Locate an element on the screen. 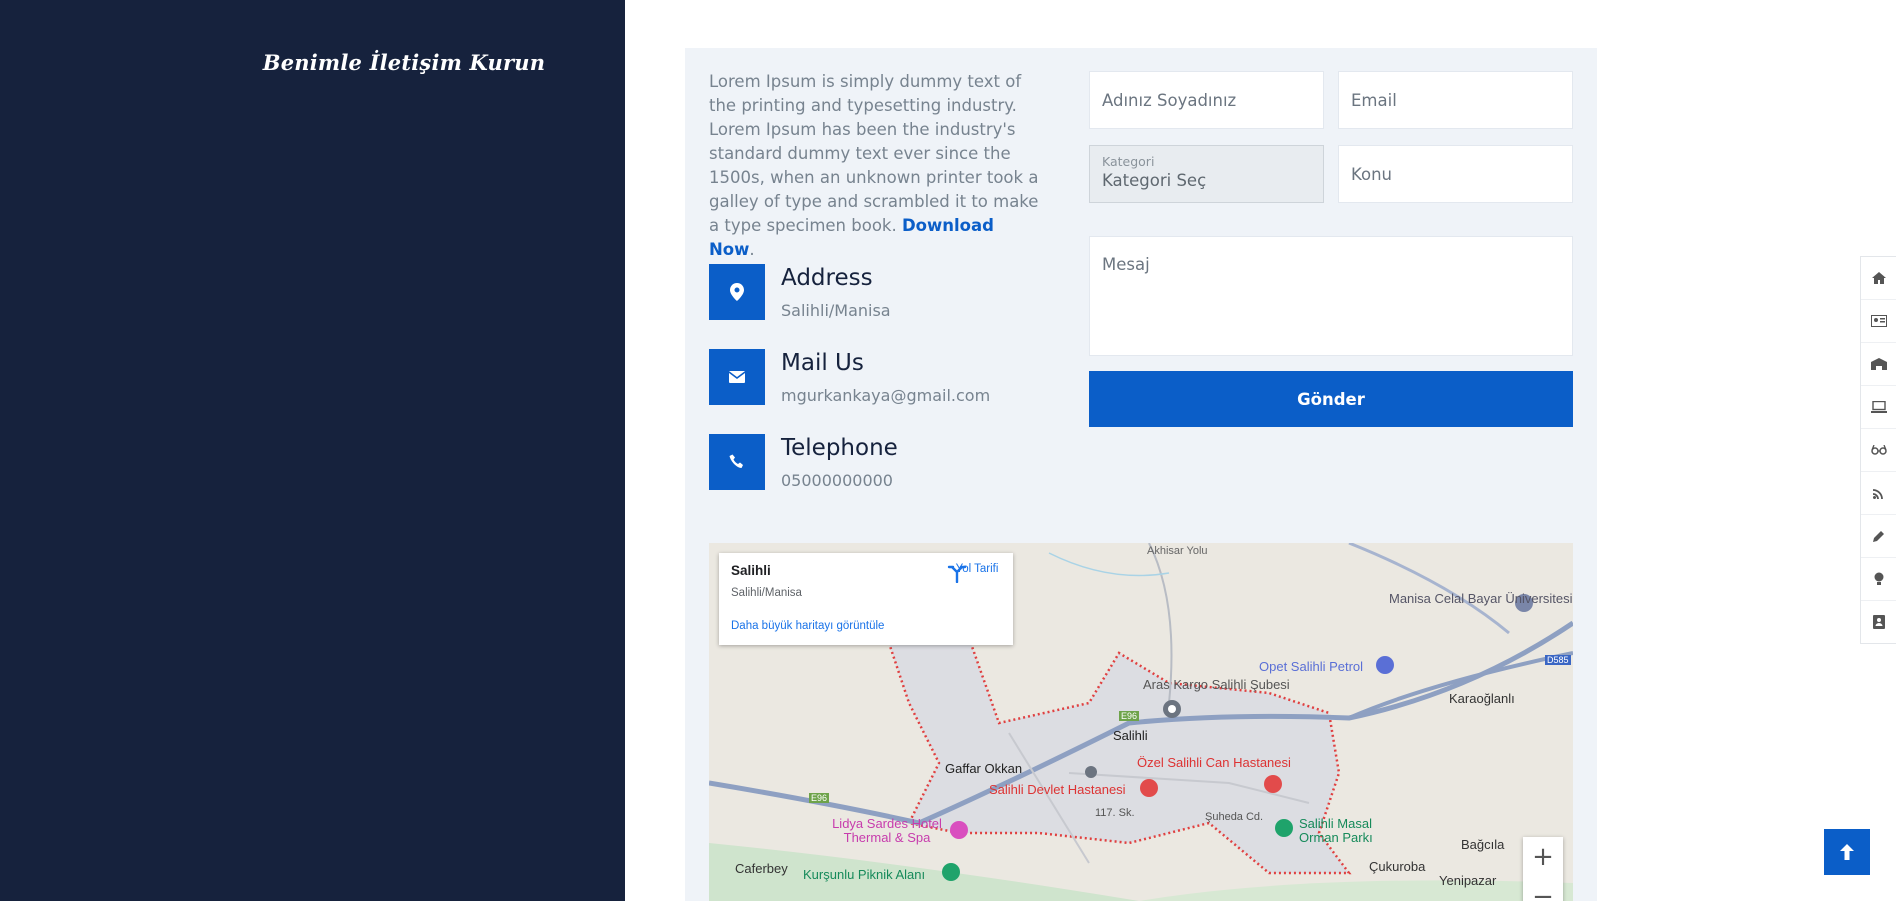  map-label-karaoglanli: Karaoğlanlı is located at coordinates (1482, 698).